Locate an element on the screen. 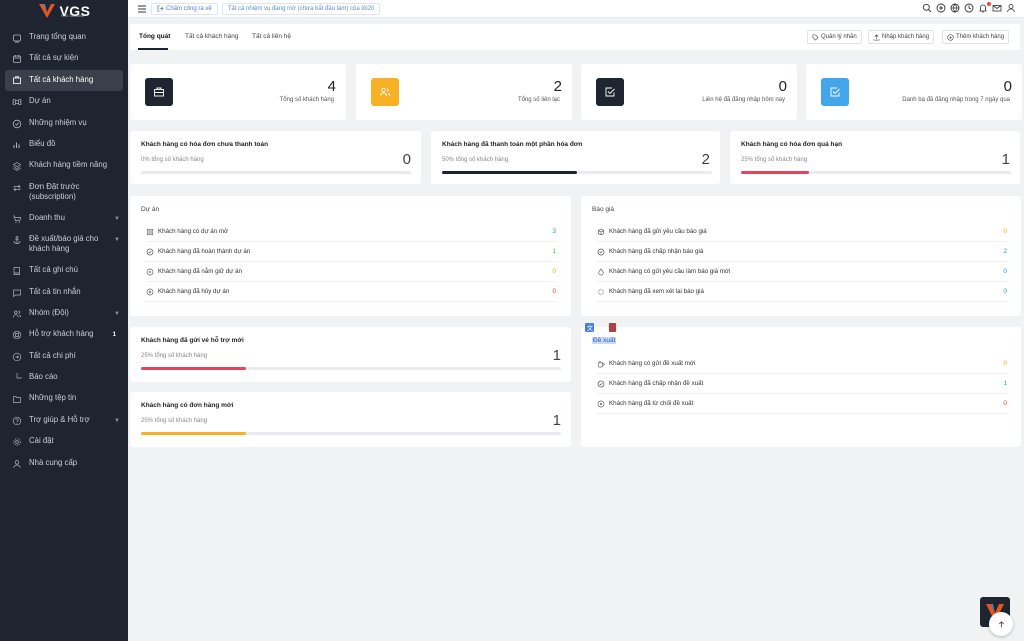 This screenshot has height=641, width=1024. book-icon is located at coordinates (612, 327).